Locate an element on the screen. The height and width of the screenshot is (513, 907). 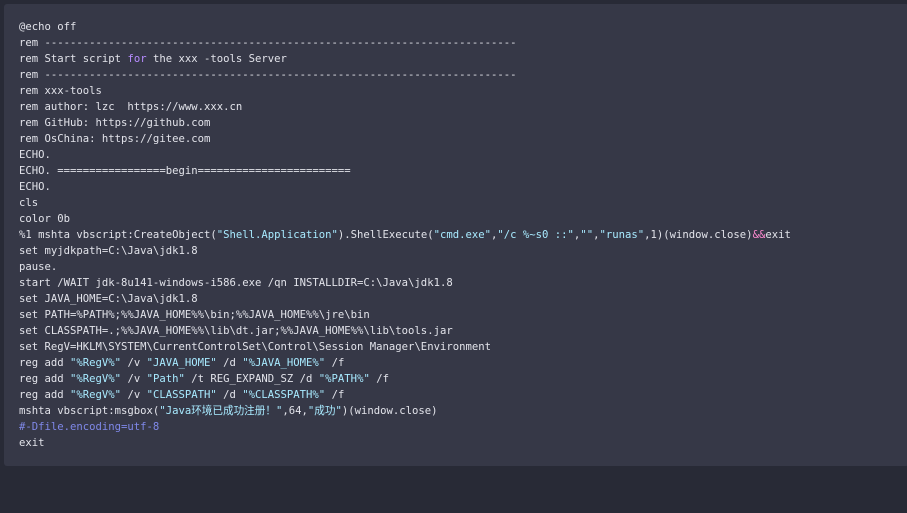
code-line: set myjdkpath=C:\Java\jdk1.8 is located at coordinates (405, 251).